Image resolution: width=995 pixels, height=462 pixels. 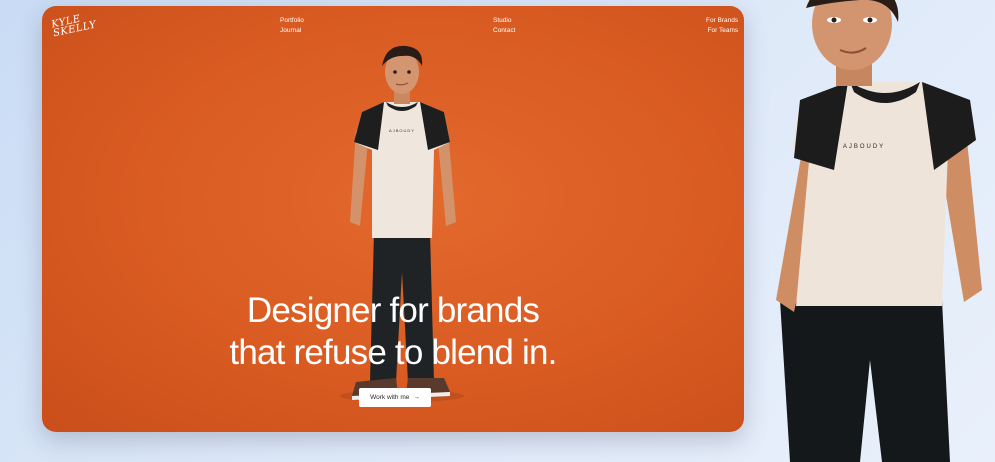 What do you see at coordinates (393, 352) in the screenshot?
I see `headline-line-2: that refuse to blend in.` at bounding box center [393, 352].